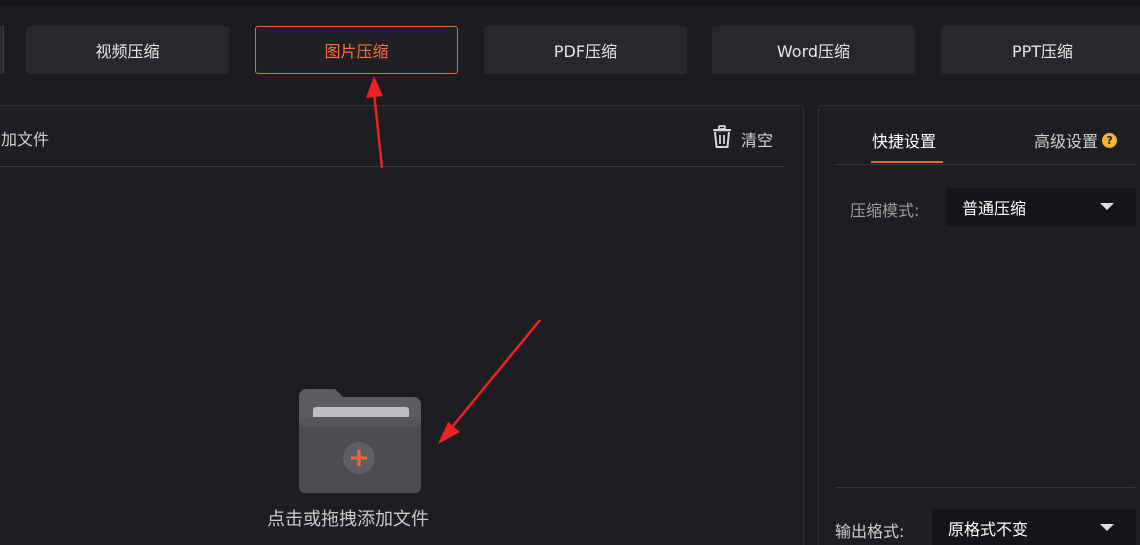 The height and width of the screenshot is (545, 1140). I want to click on tab-bar-edge, so click(2, 50).